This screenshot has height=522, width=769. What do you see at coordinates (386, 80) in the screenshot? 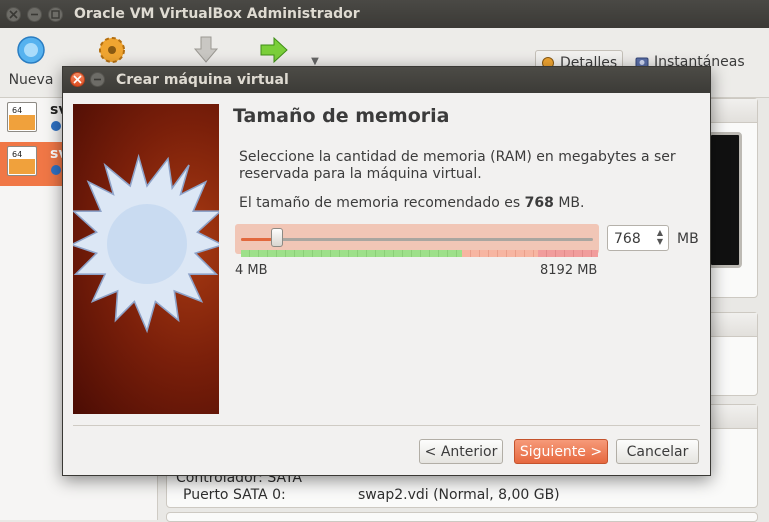
I see `dialog-titlebar: Crear máquina virtual` at bounding box center [386, 80].